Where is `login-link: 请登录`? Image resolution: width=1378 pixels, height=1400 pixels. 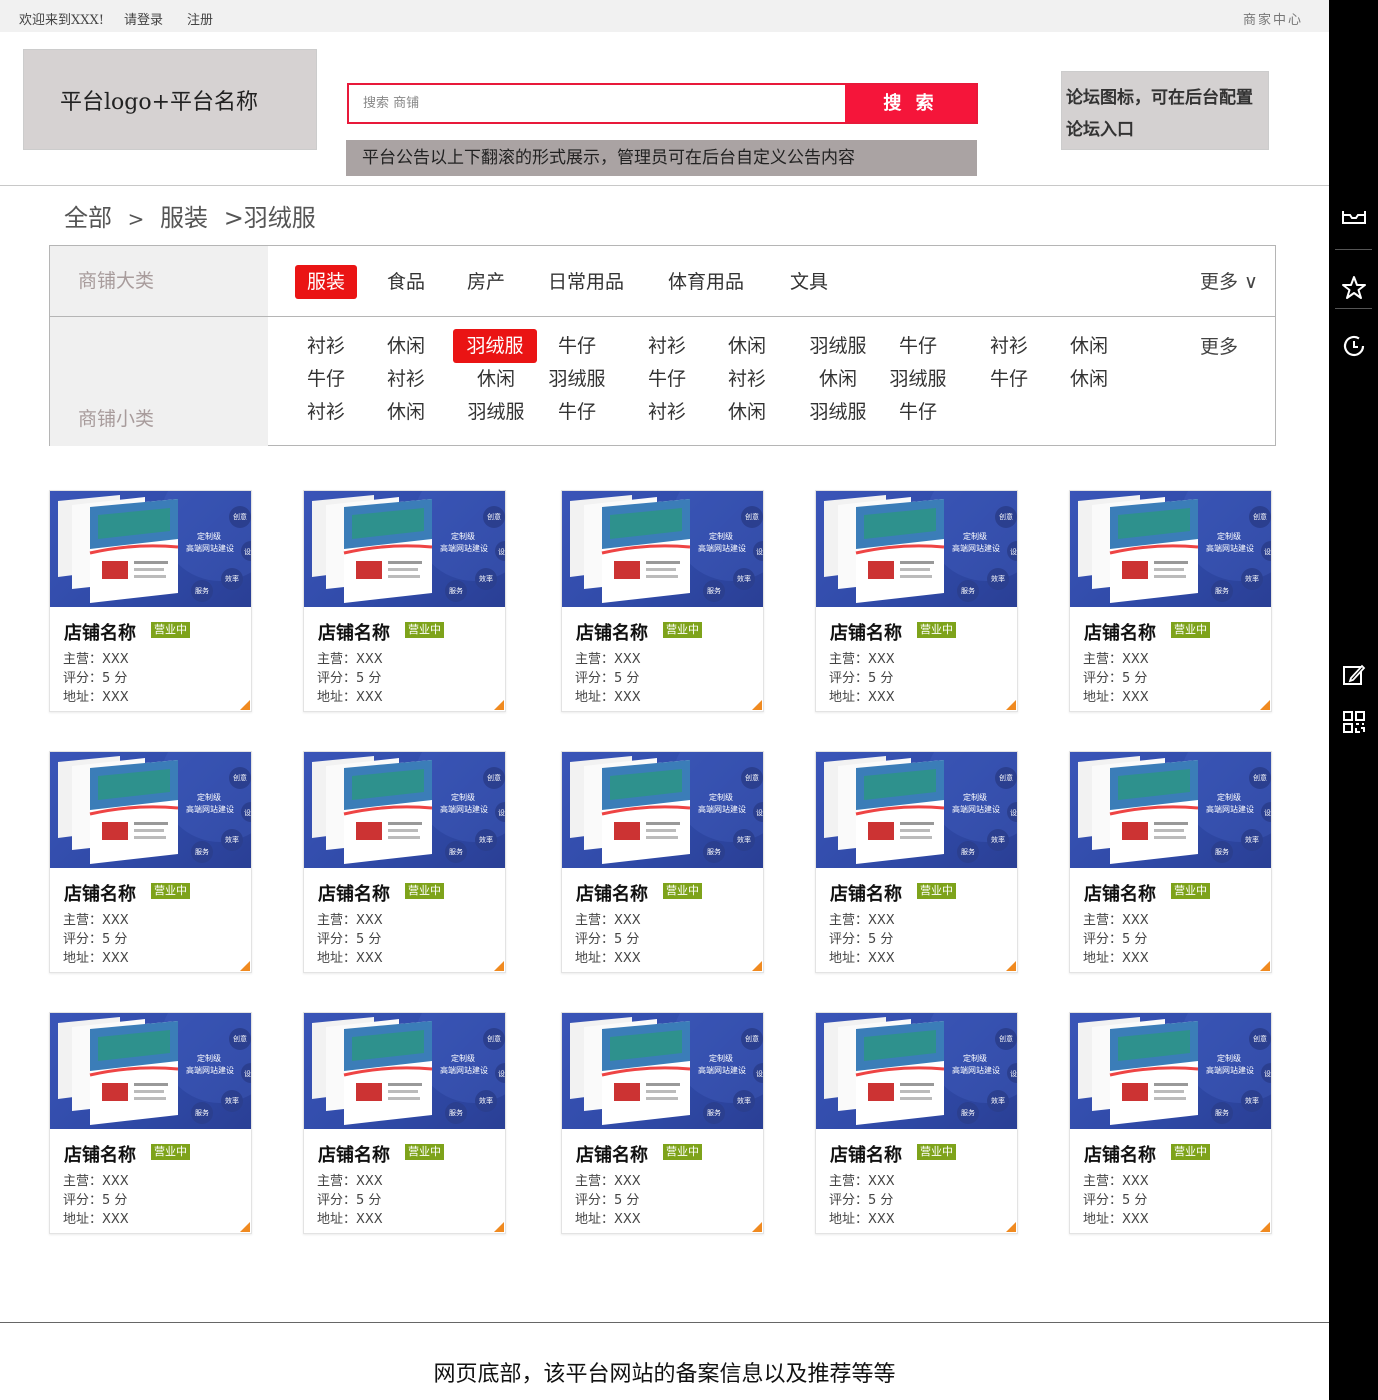
login-link: 请登录 is located at coordinates (143, 18).